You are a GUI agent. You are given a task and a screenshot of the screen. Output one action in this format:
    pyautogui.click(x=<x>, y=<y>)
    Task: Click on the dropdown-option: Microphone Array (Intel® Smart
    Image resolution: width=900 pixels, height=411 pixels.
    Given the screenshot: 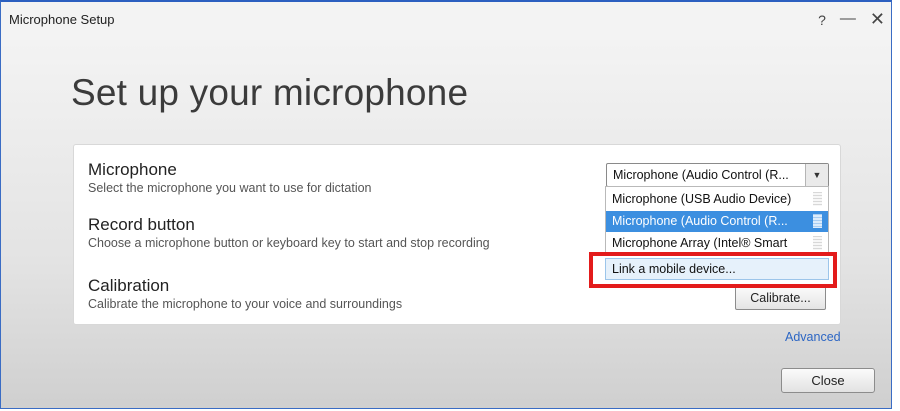 What is the action you would take?
    pyautogui.click(x=717, y=243)
    